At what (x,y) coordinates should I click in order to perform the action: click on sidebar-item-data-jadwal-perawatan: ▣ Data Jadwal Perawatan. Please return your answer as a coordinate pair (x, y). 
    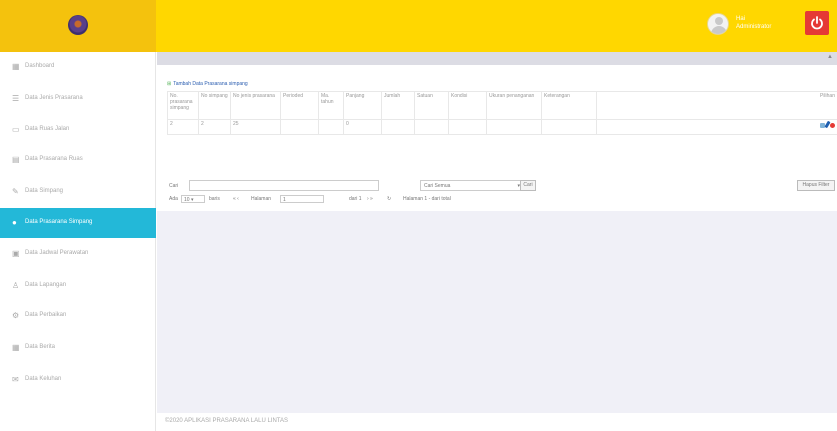
    Looking at the image, I should click on (78, 254).